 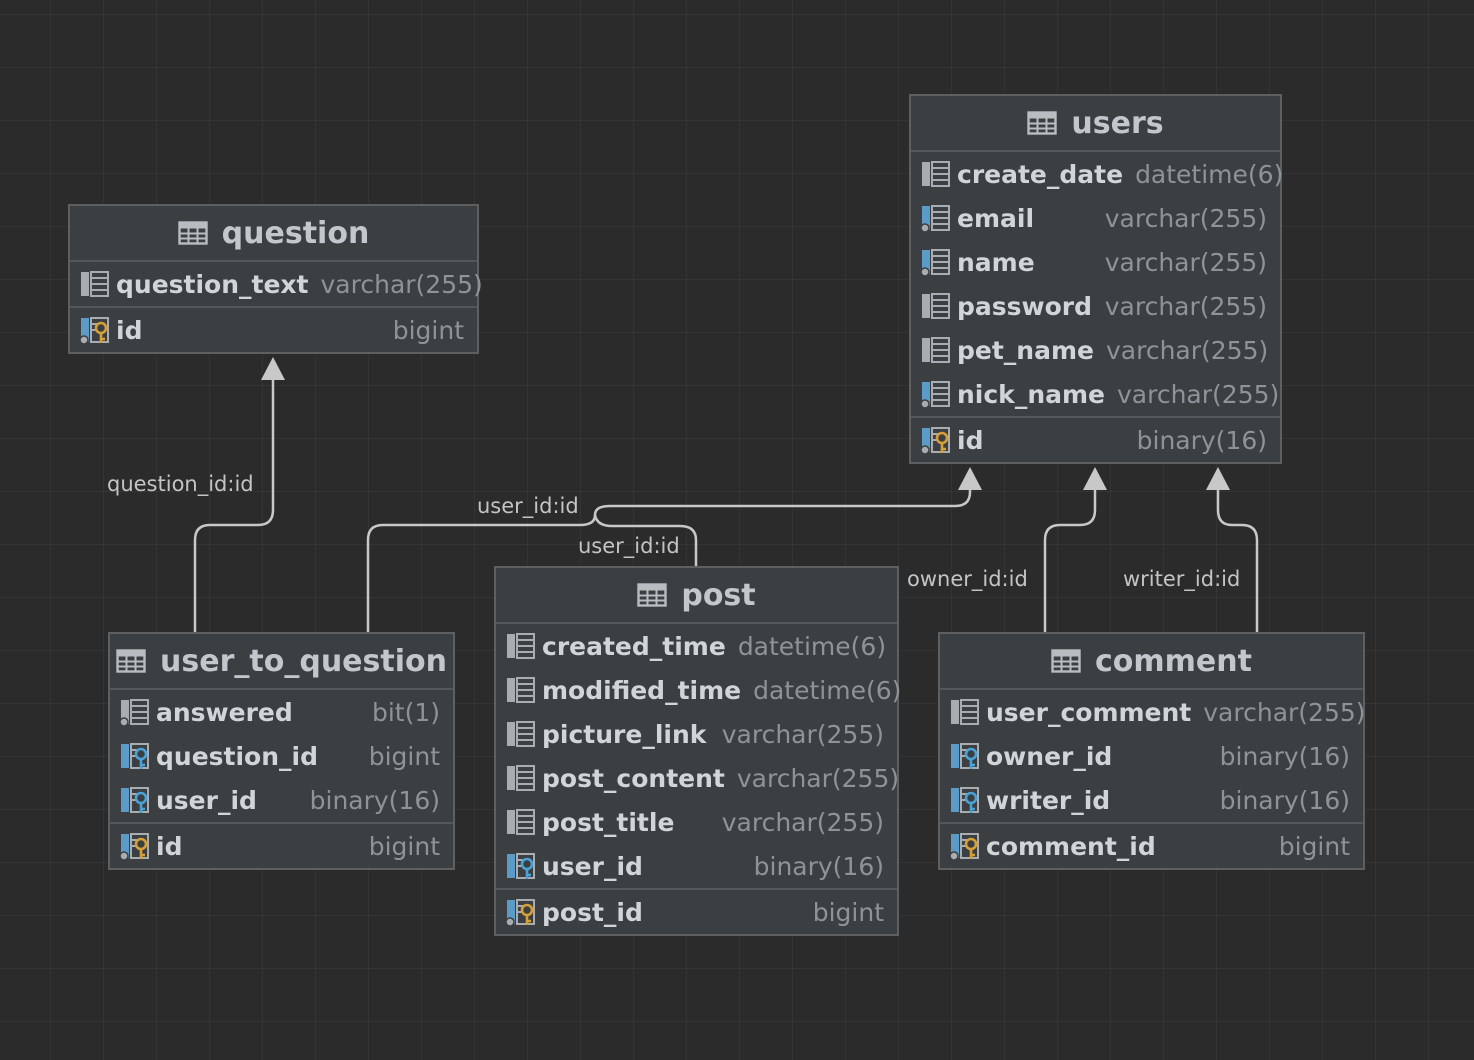 I want to click on column-row-password: password varchar(255), so click(x=1095, y=306).